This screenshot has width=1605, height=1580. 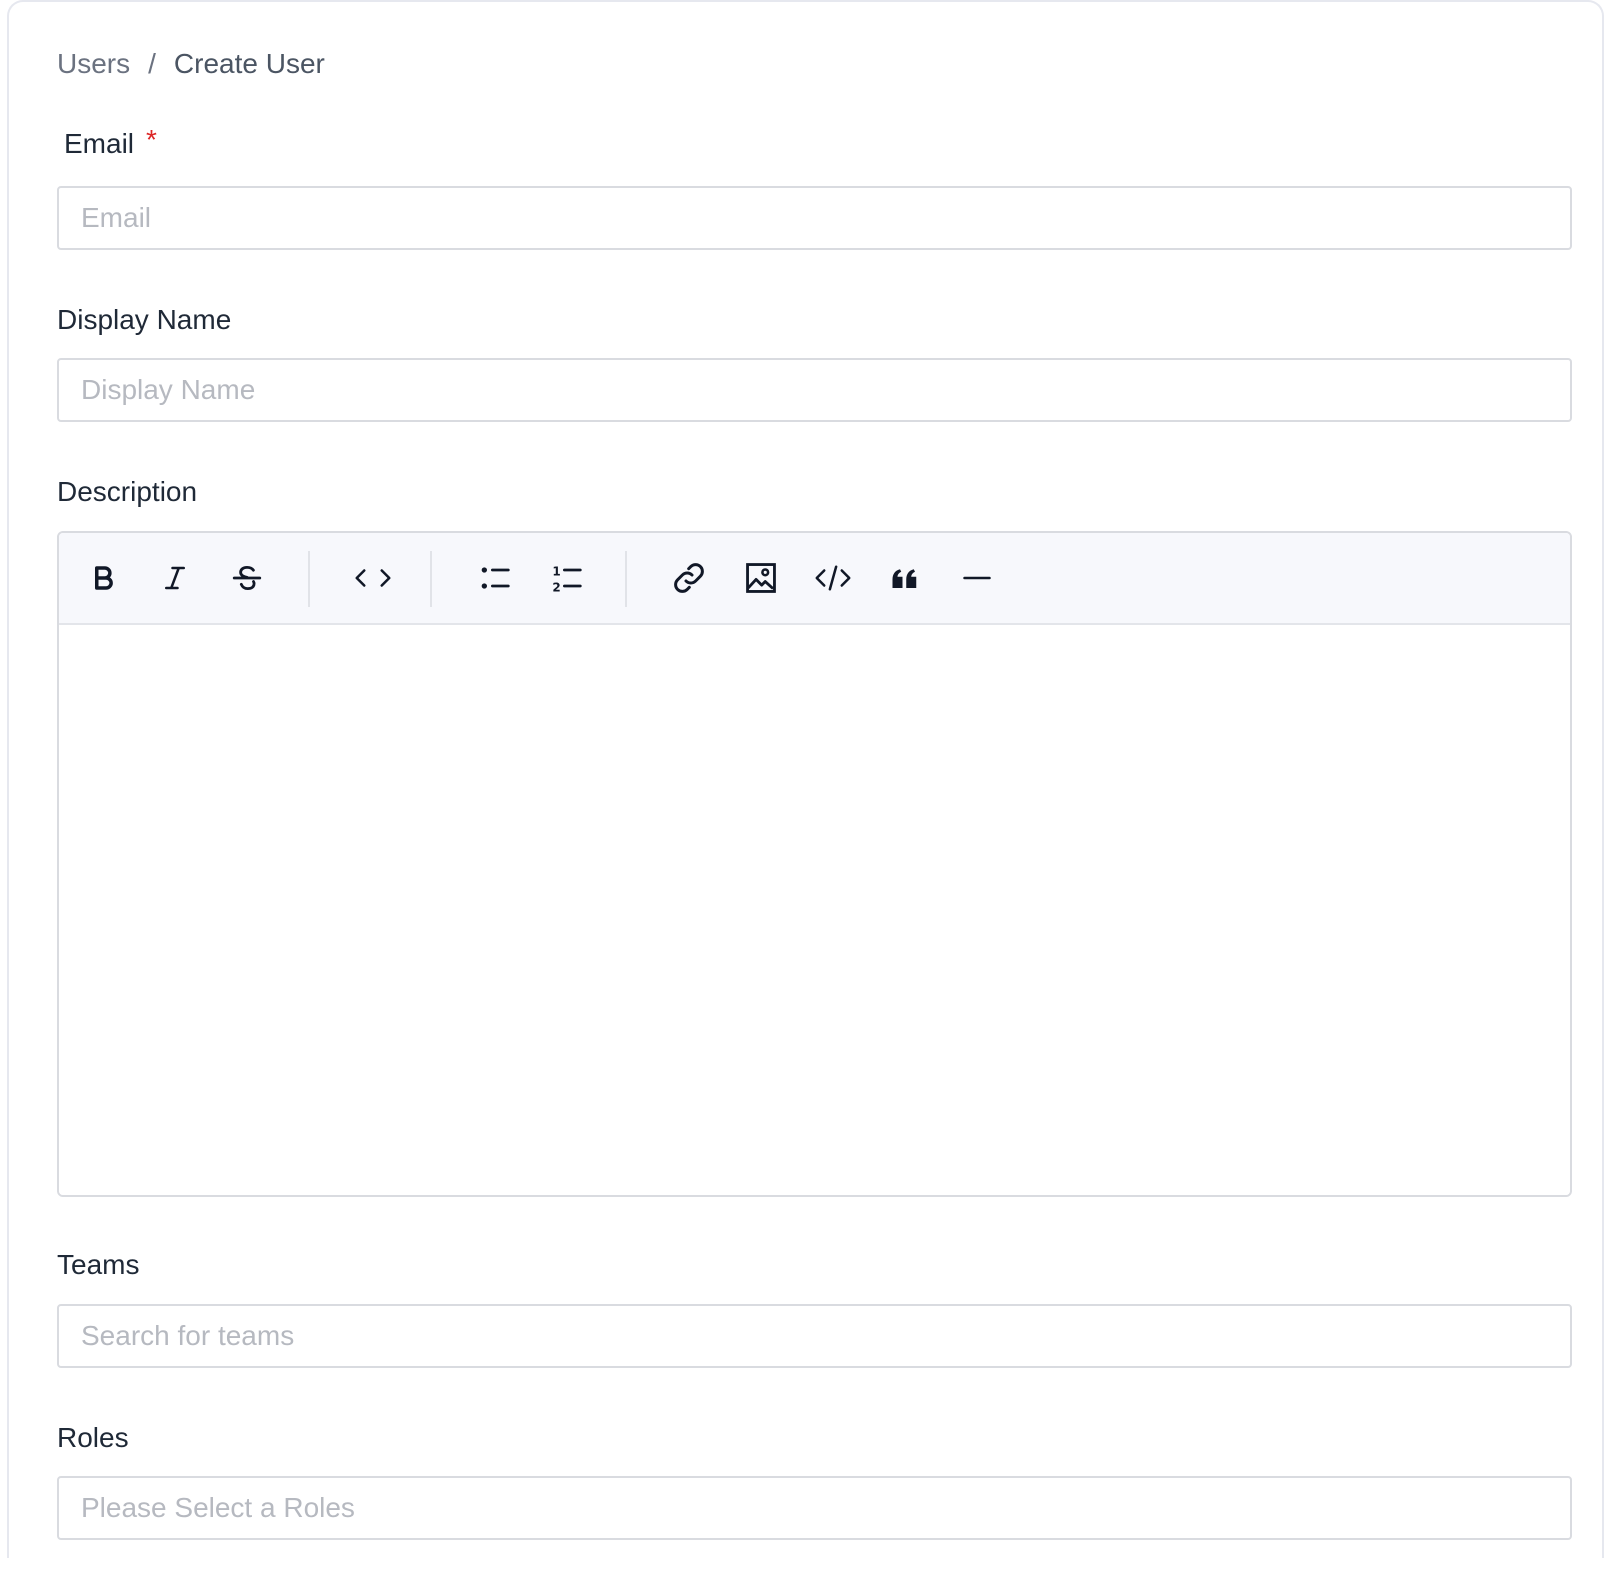 I want to click on italic-icon, so click(x=175, y=578).